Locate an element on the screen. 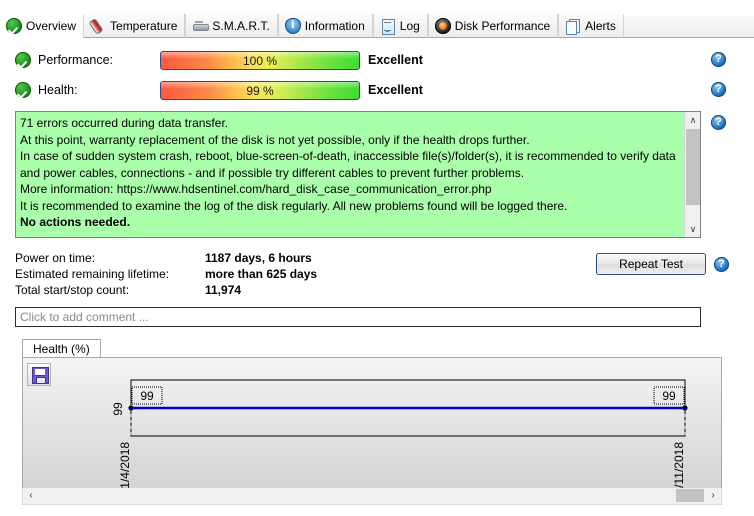  tab-information: Information is located at coordinates (325, 26).